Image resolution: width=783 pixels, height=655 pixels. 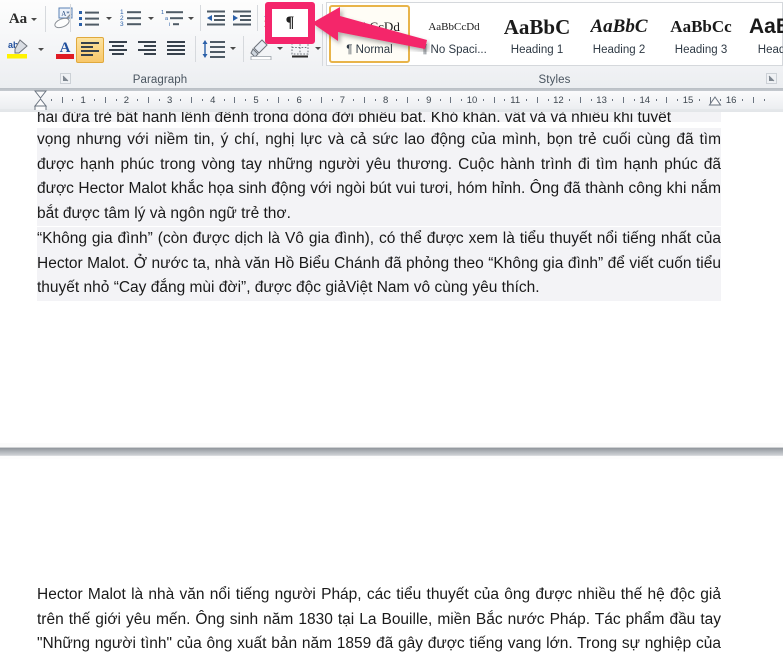 I want to click on paragraph-group-label: Paragraph, so click(x=160, y=80).